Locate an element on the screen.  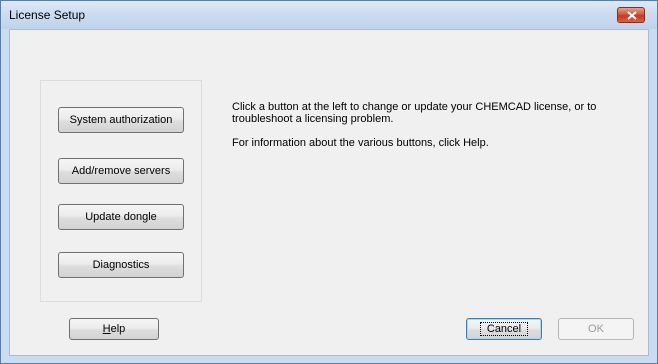
window-title: License Setup is located at coordinates (47, 15).